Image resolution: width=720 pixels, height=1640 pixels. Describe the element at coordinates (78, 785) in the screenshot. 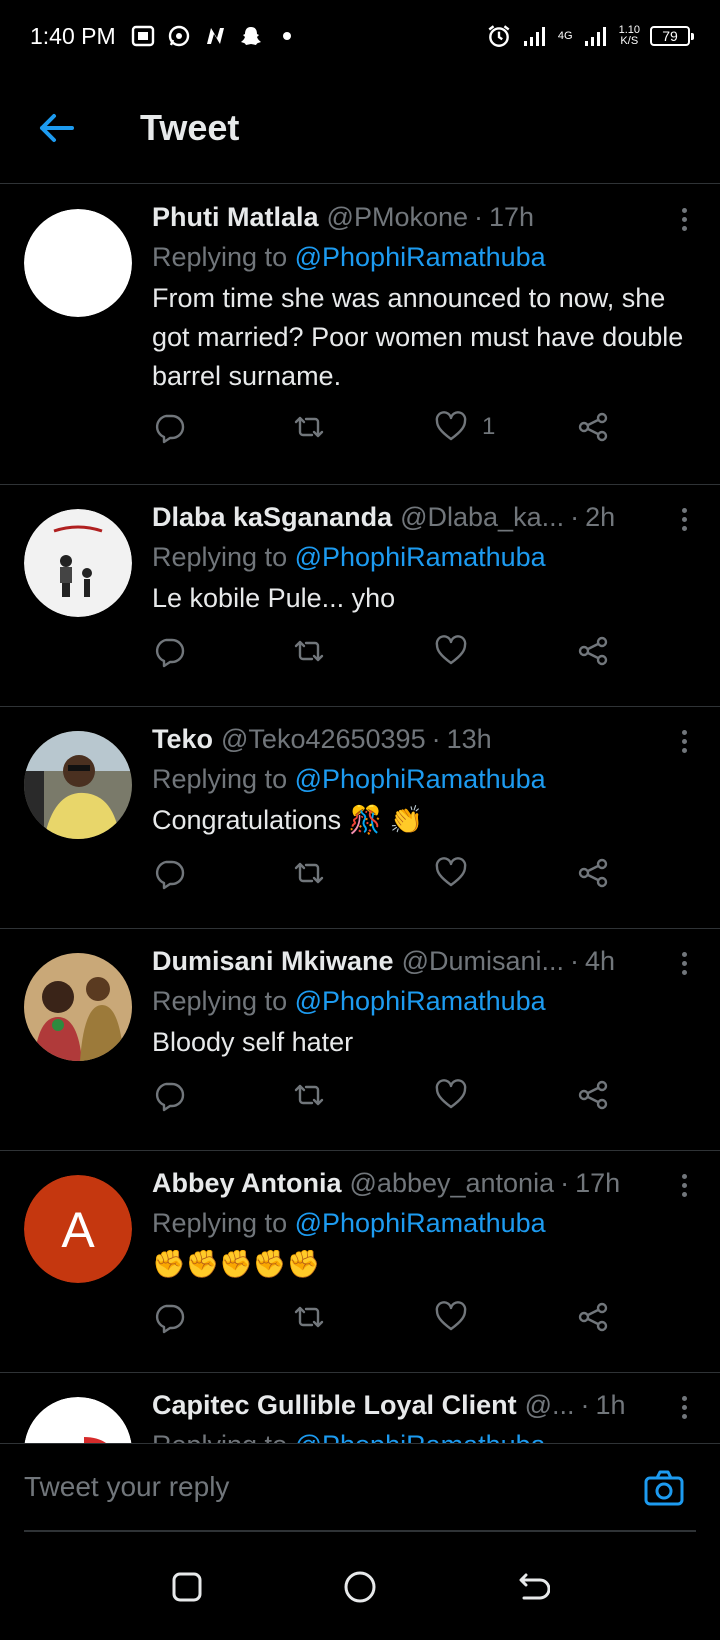

I see `man-in-car-avatar` at that location.